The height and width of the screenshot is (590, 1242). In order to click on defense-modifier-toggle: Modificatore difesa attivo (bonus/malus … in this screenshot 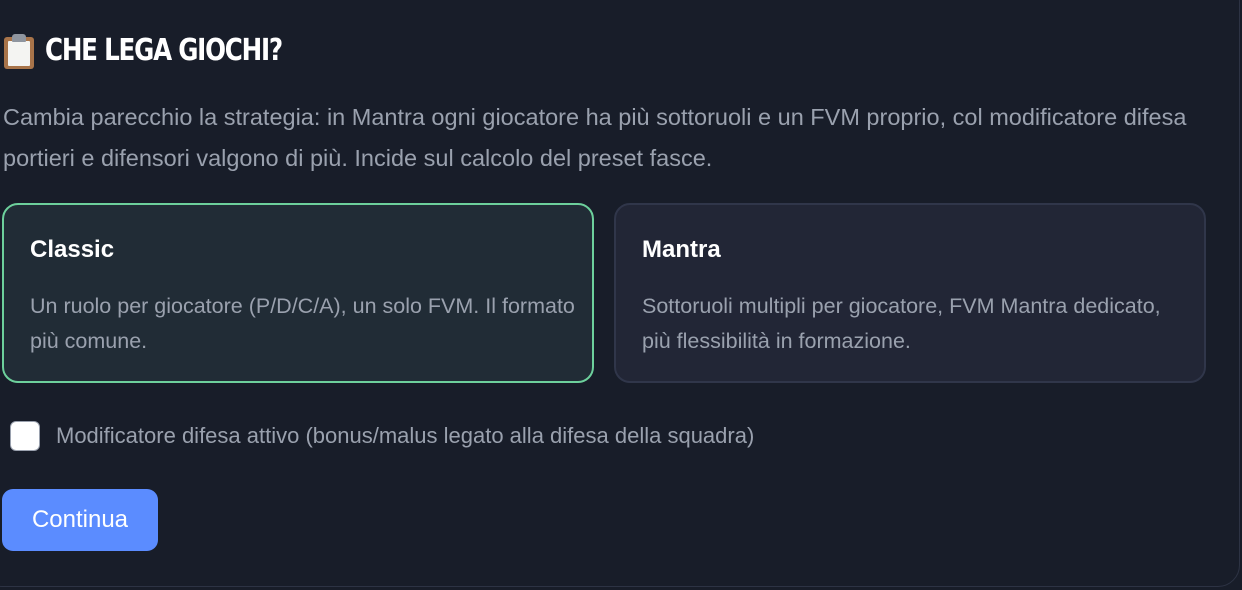, I will do `click(382, 436)`.